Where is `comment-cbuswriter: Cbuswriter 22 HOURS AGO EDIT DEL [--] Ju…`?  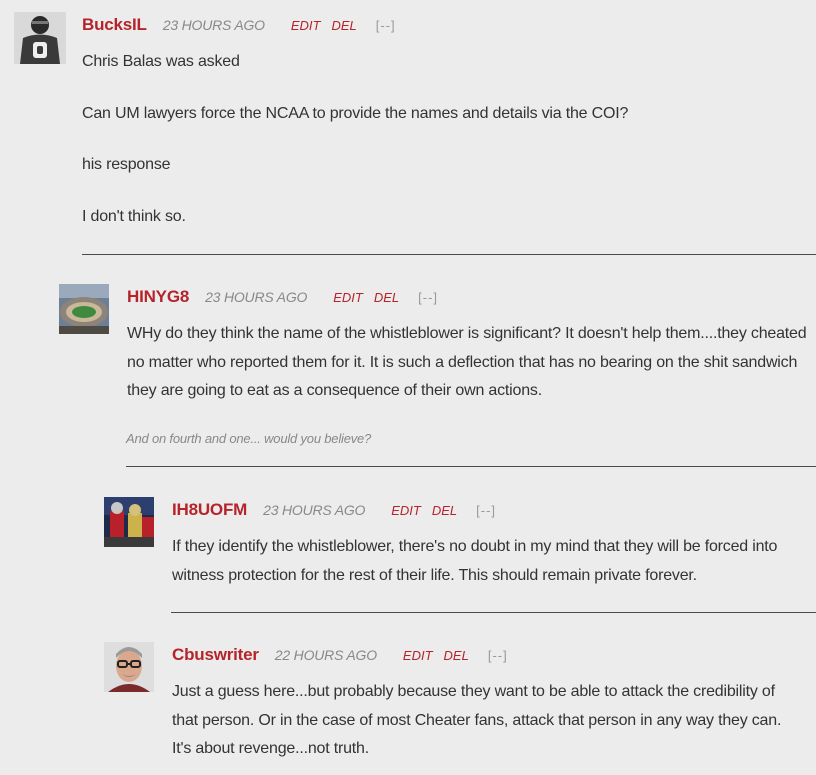
comment-cbuswriter: Cbuswriter 22 HOURS AGO EDIT DEL [--] Ju… is located at coordinates (460, 708).